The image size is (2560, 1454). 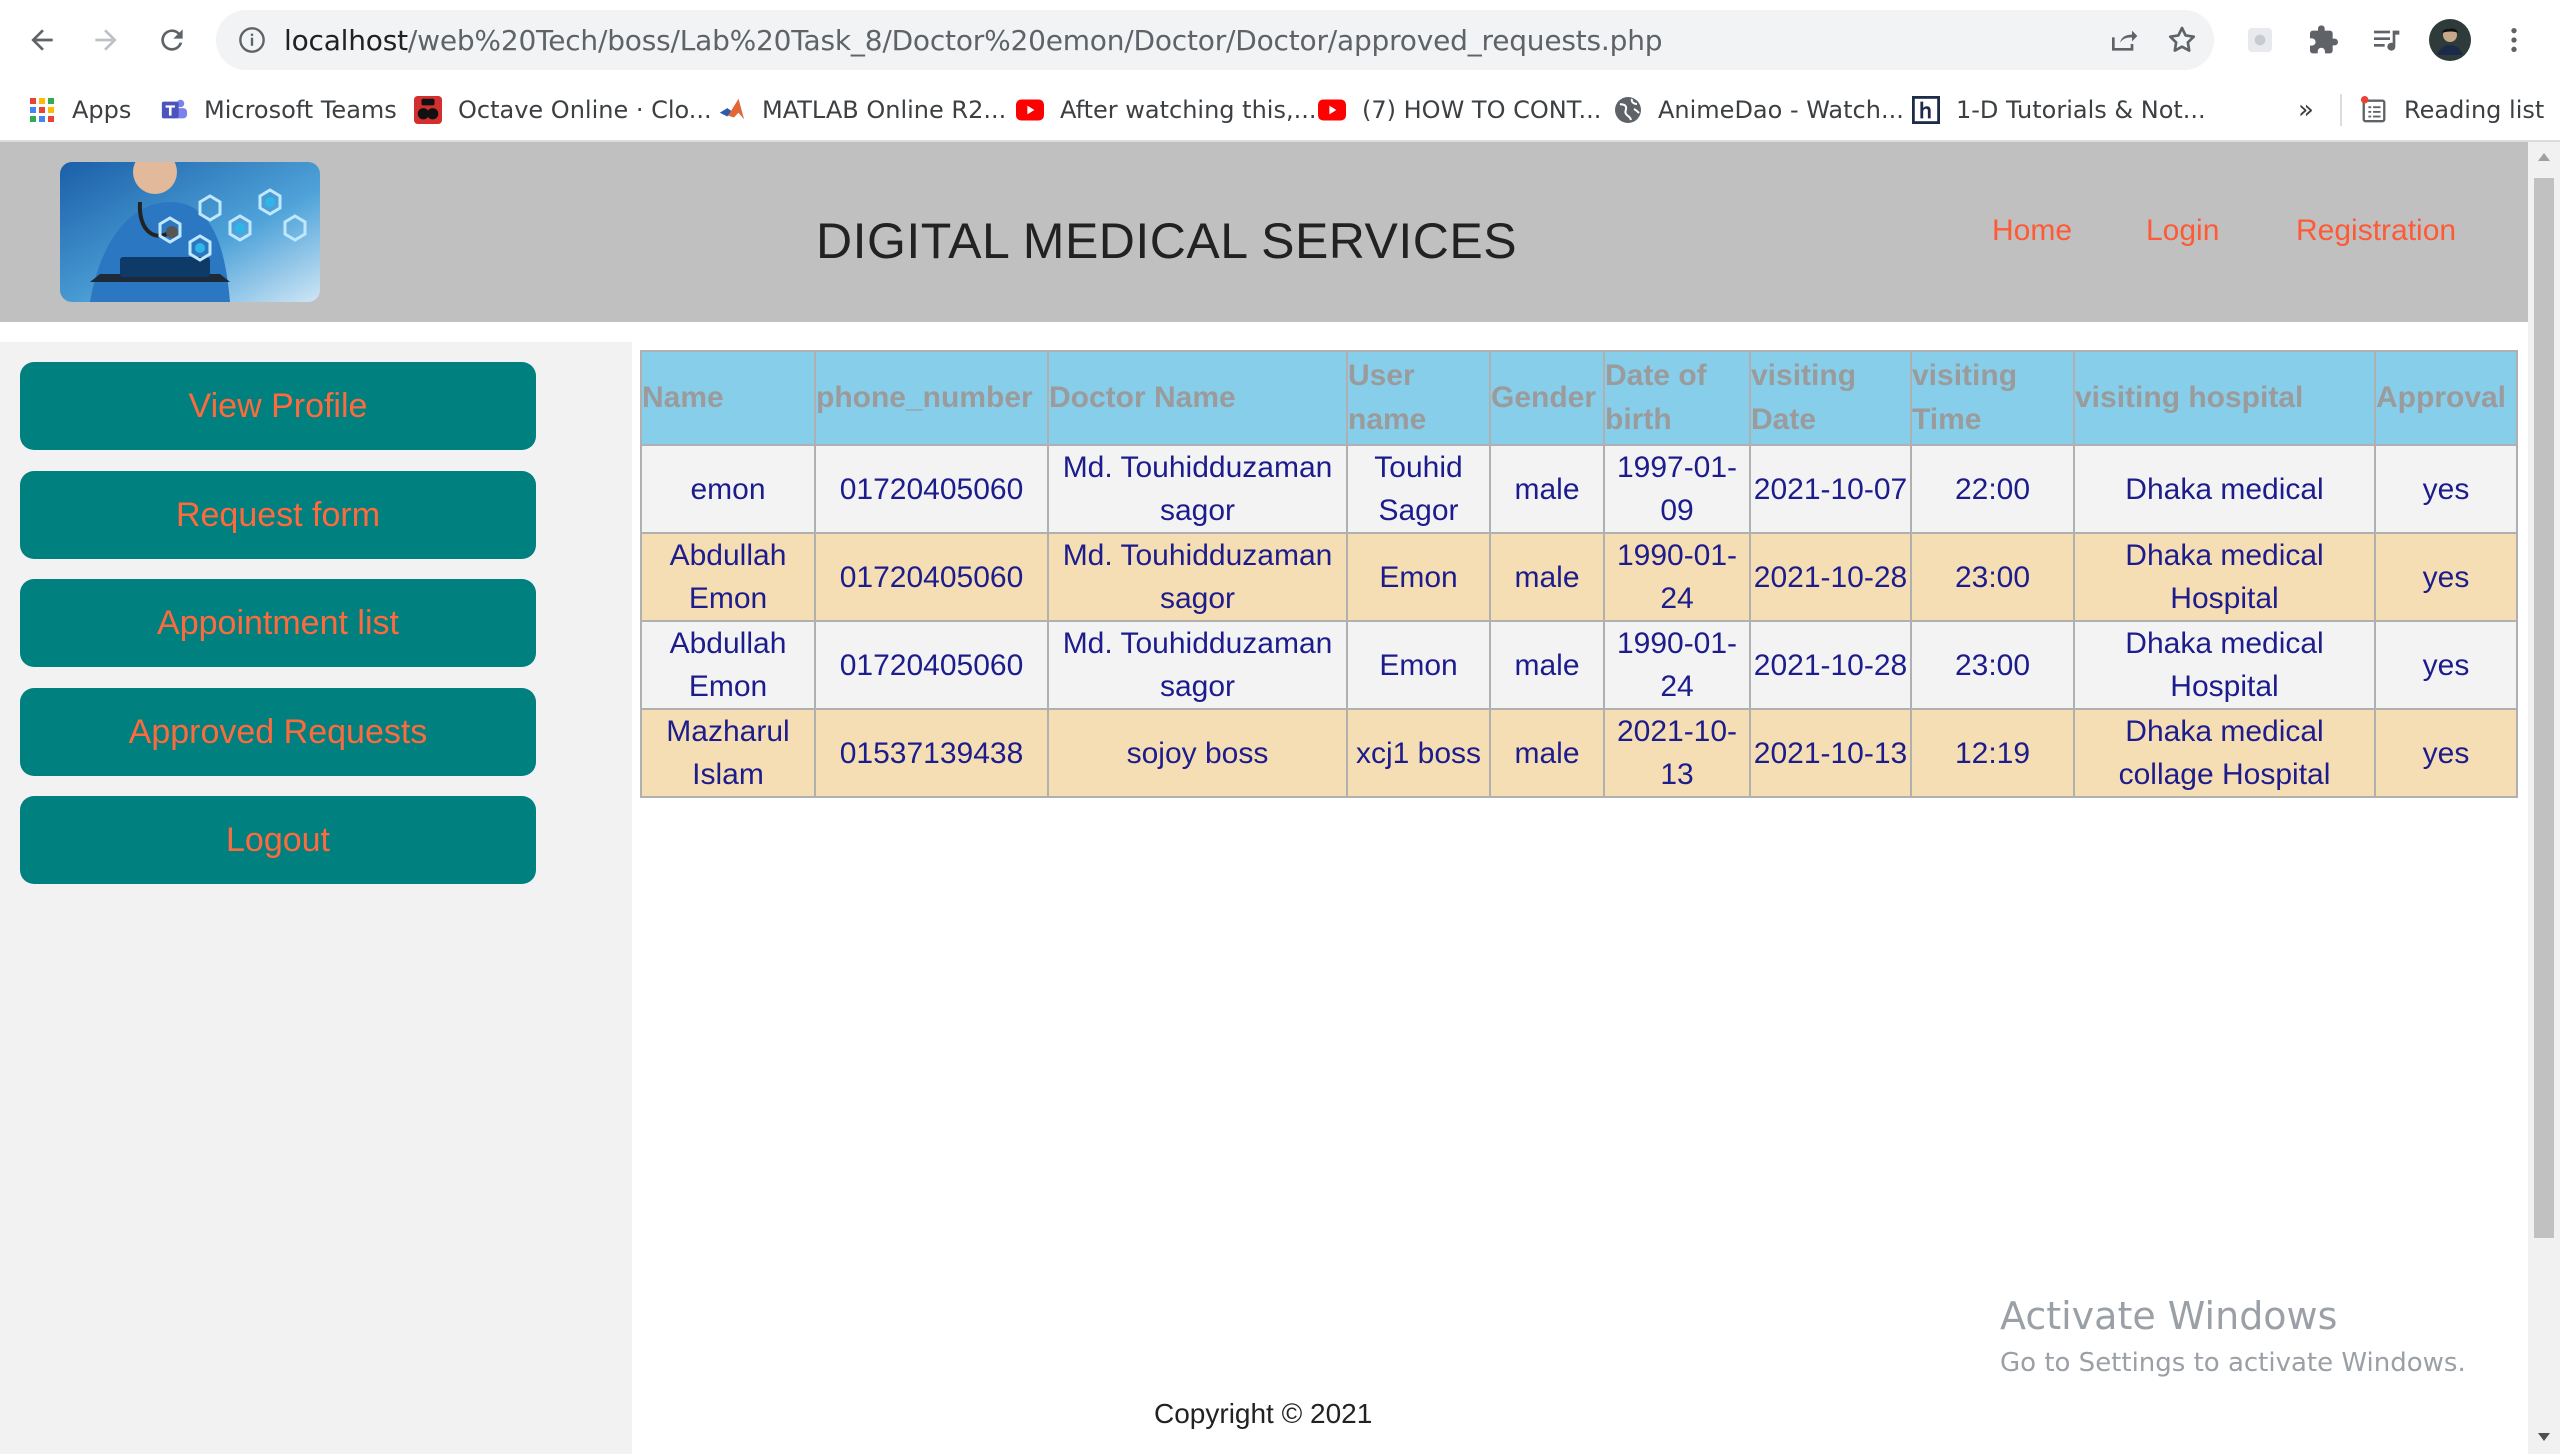 What do you see at coordinates (2386, 40) in the screenshot?
I see `media-queue-icon` at bounding box center [2386, 40].